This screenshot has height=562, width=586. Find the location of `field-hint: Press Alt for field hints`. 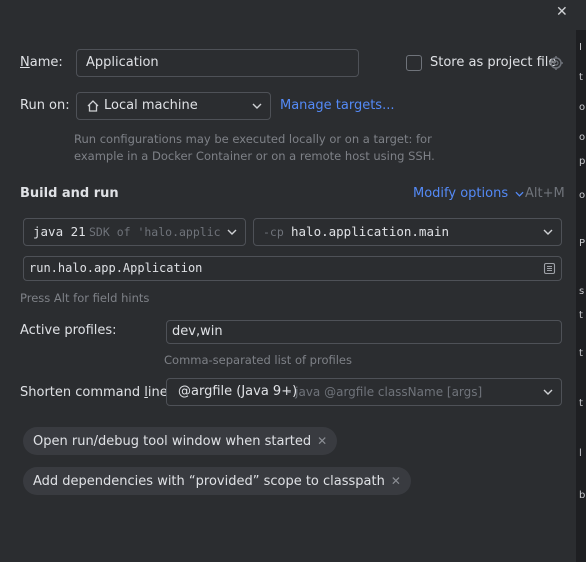

field-hint: Press Alt for field hints is located at coordinates (85, 298).